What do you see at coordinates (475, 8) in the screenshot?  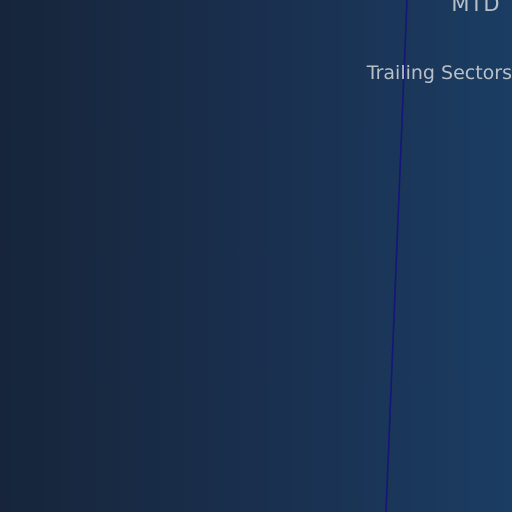 I see `period-label: MTD` at bounding box center [475, 8].